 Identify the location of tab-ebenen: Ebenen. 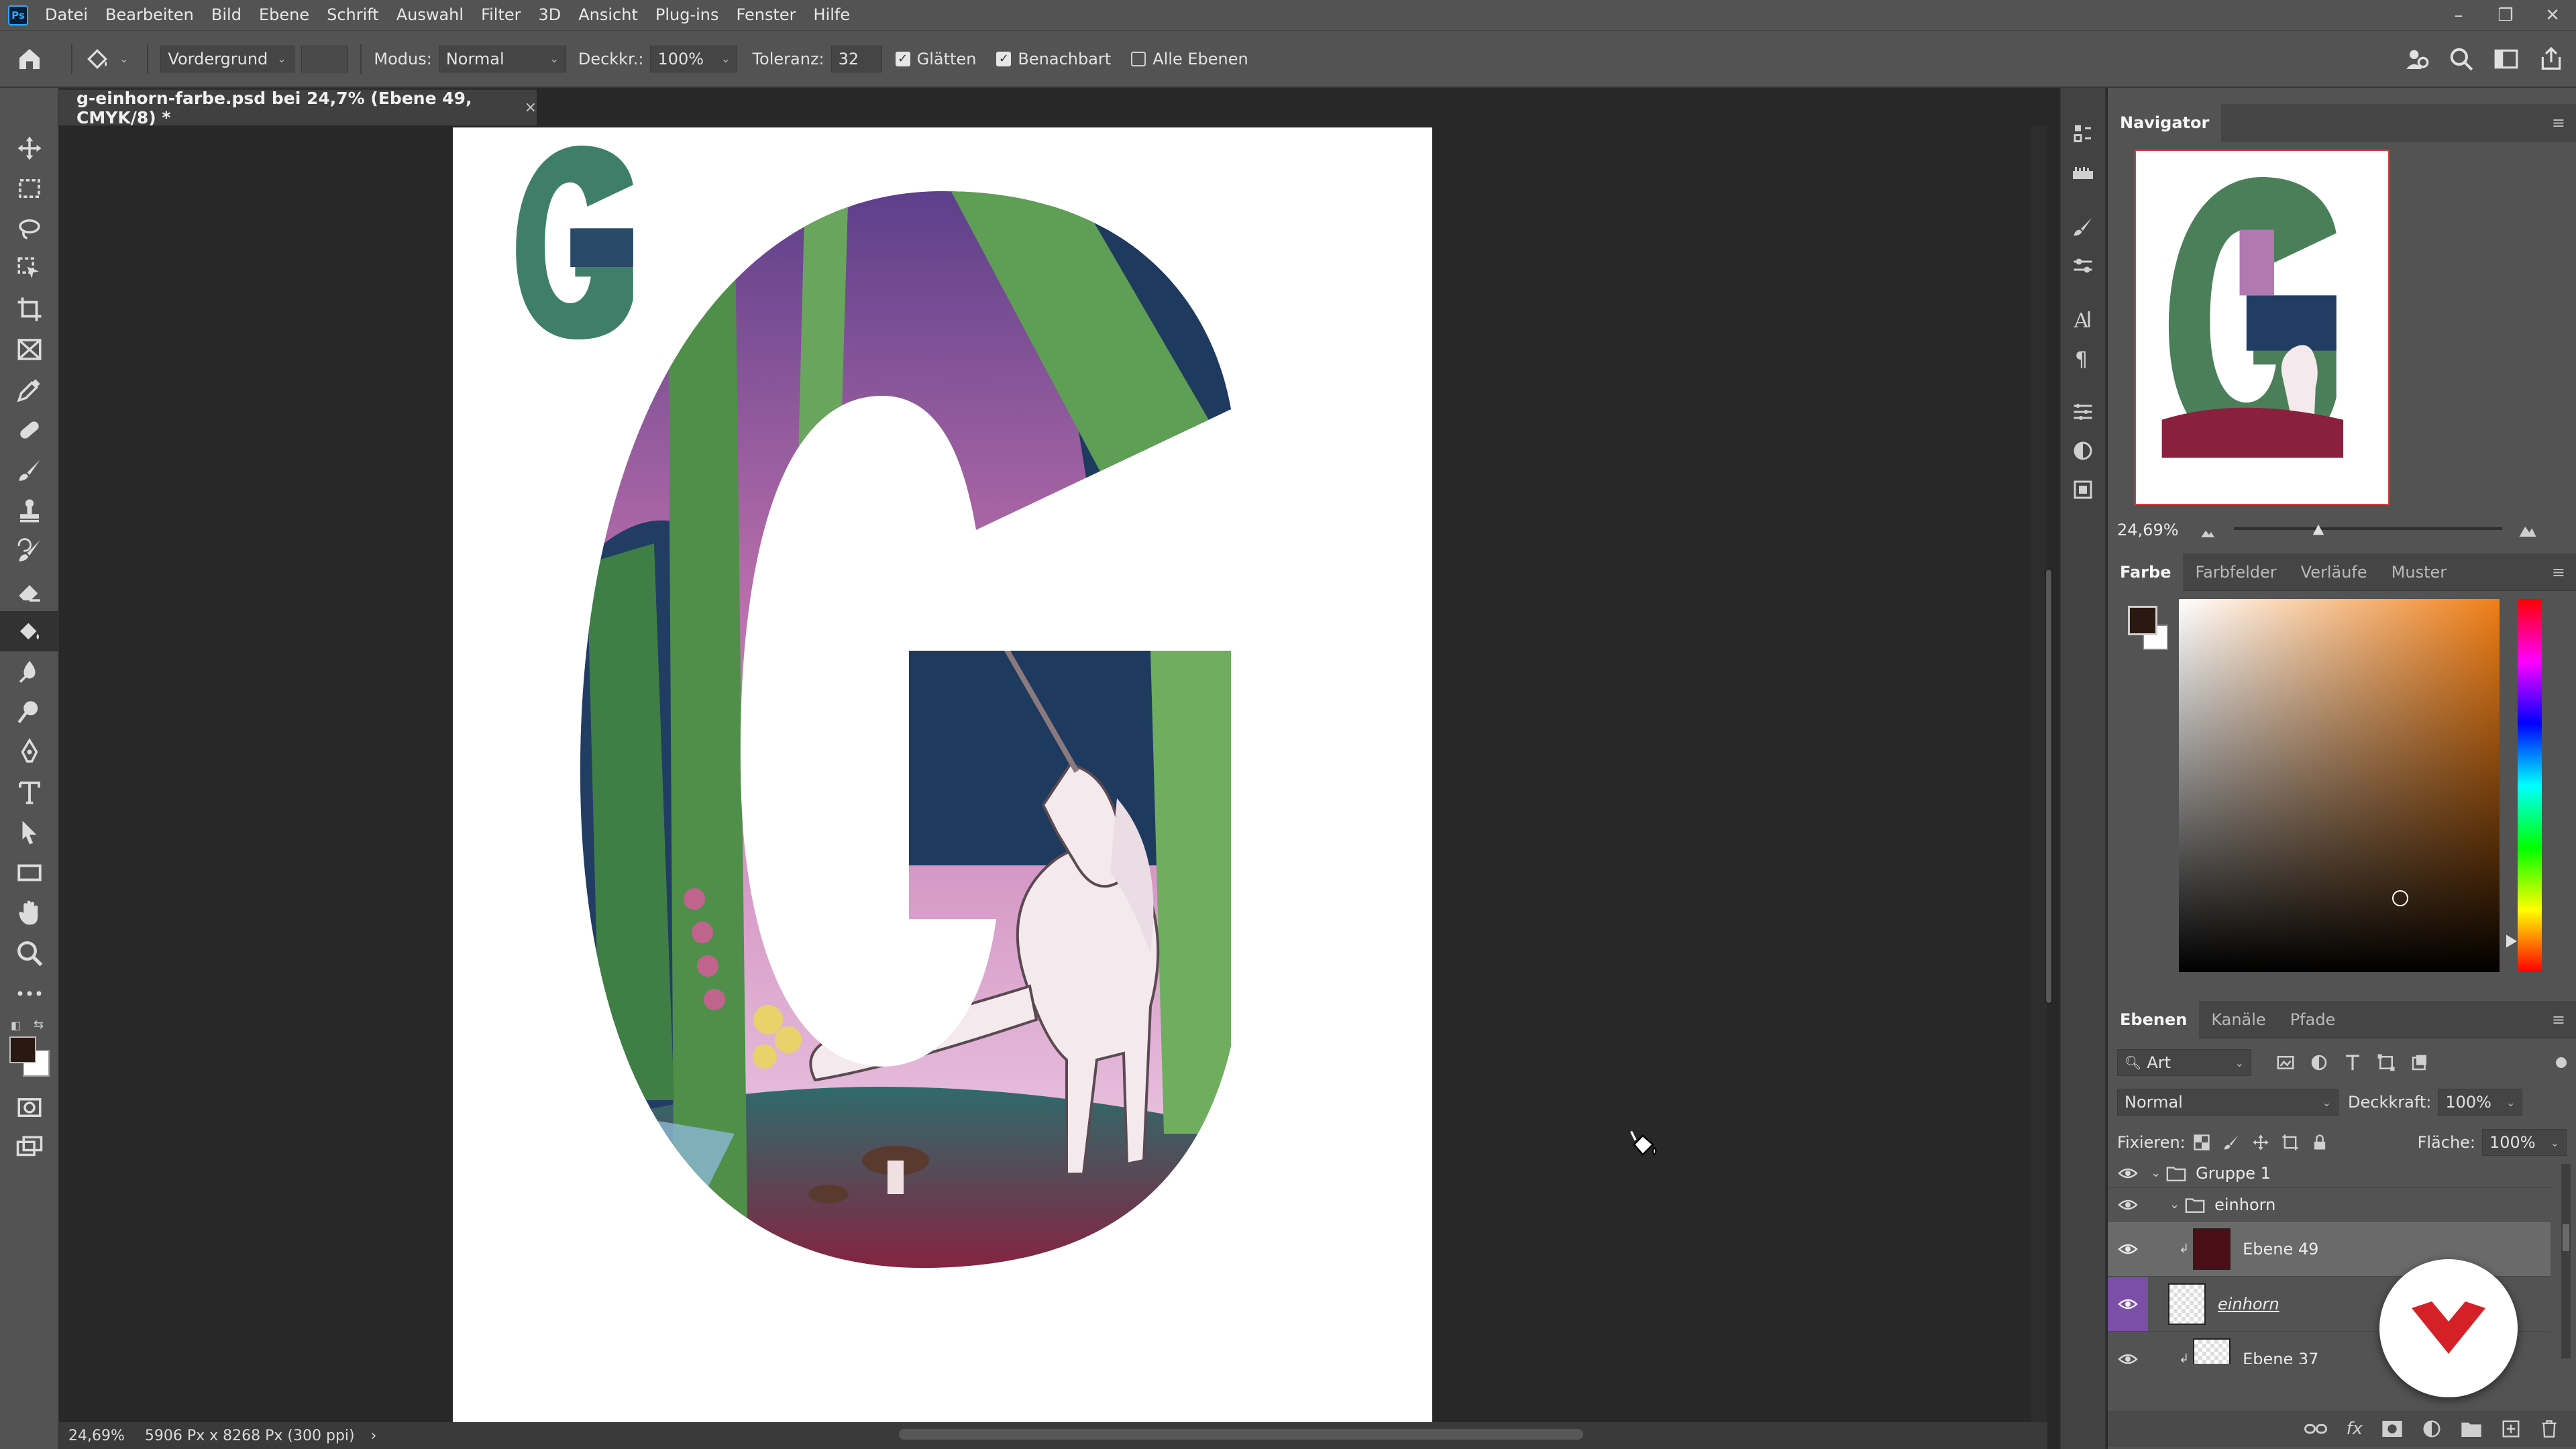
(2154, 1019).